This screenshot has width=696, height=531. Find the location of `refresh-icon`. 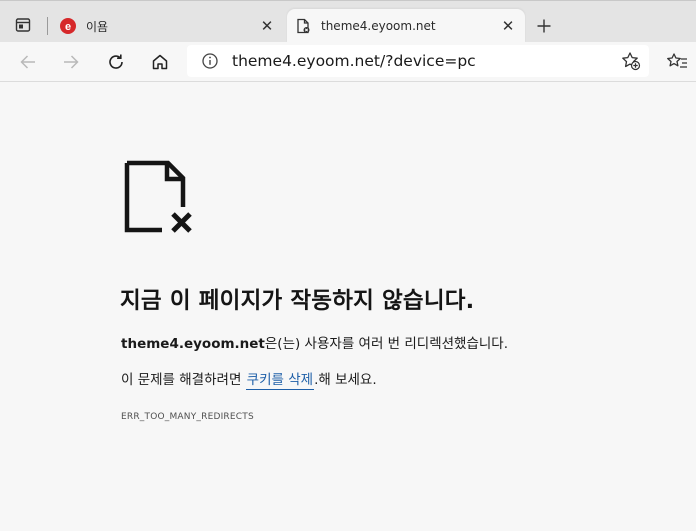

refresh-icon is located at coordinates (116, 61).